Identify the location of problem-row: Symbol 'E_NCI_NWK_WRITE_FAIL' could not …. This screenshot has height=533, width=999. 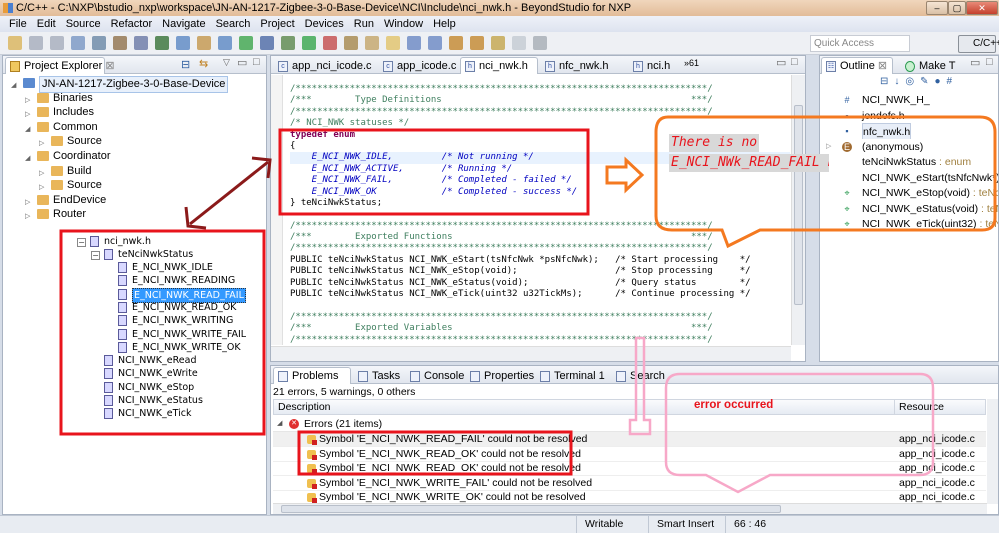
(629, 483).